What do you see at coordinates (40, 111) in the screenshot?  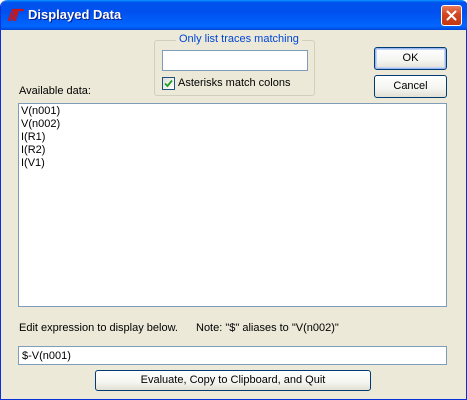 I see `list-item: V(n001)` at bounding box center [40, 111].